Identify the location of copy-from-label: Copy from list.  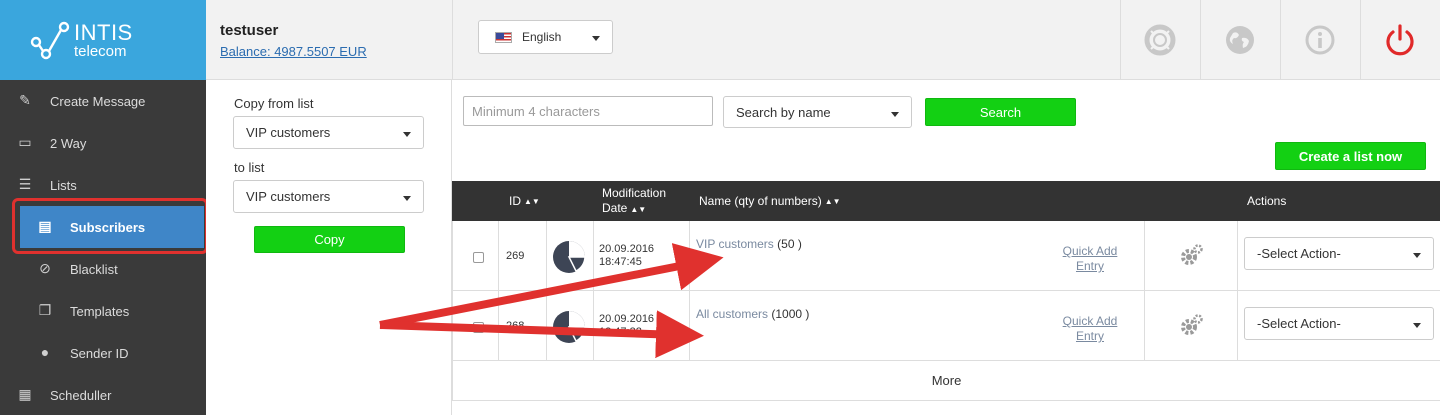
(274, 103).